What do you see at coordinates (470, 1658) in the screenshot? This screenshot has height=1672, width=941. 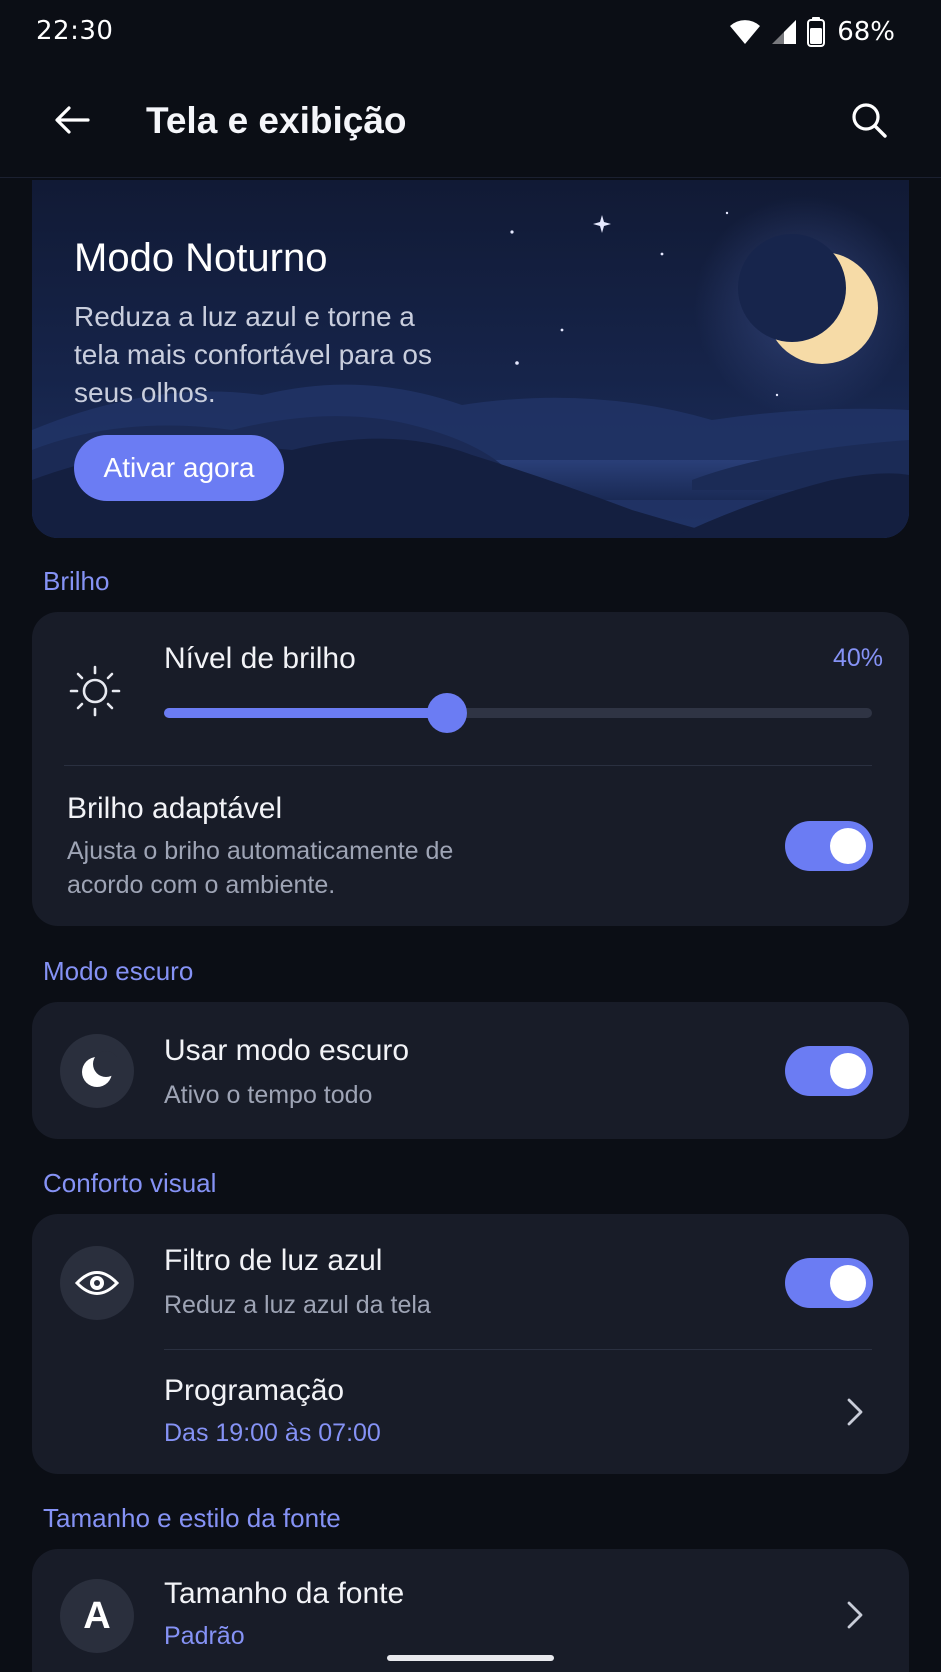 I see `home-indicator` at bounding box center [470, 1658].